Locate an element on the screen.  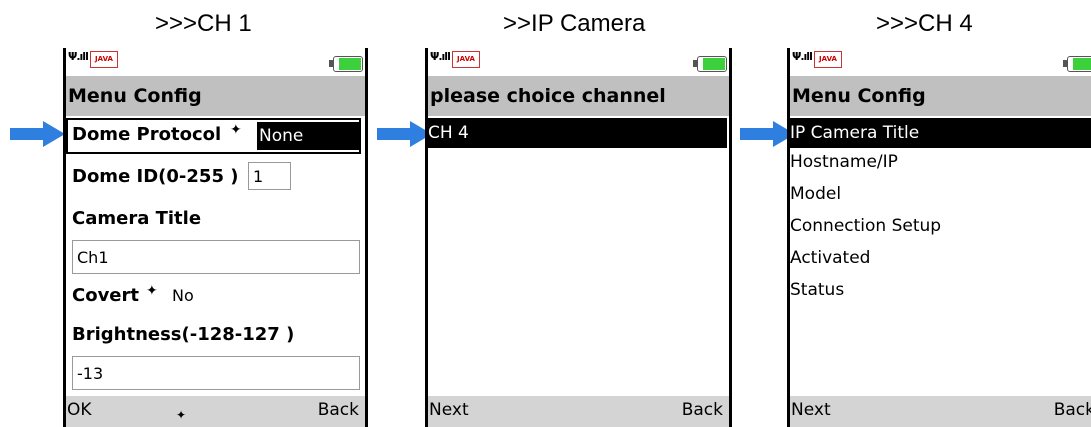
list-item-ch4: CH 4 is located at coordinates (577, 133).